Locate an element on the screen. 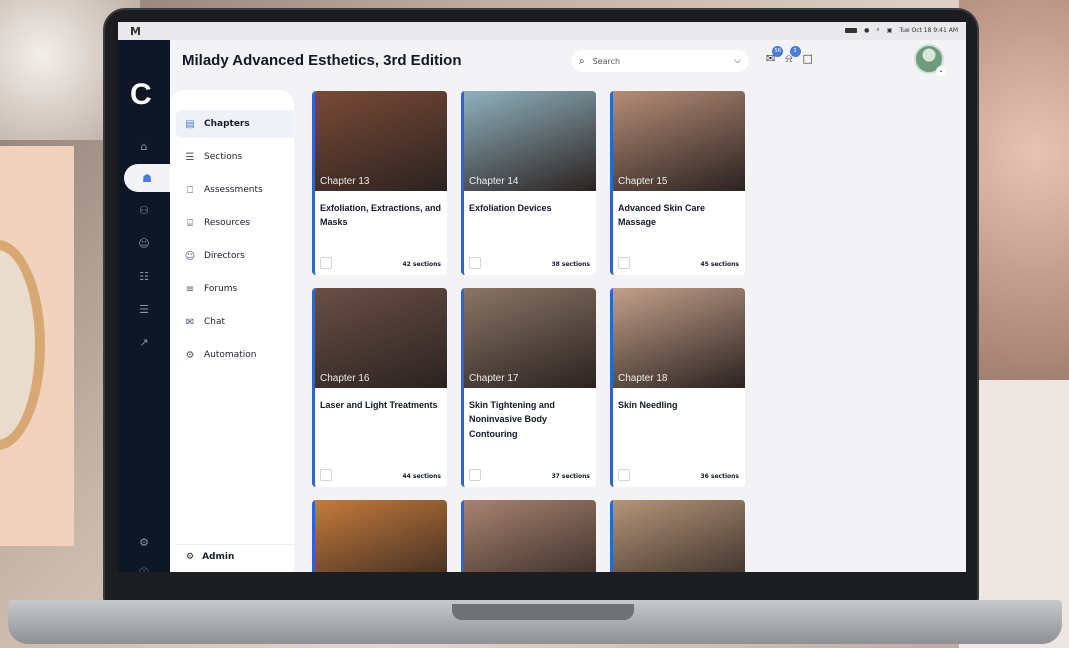  list-icon: ≡ is located at coordinates (190, 289).